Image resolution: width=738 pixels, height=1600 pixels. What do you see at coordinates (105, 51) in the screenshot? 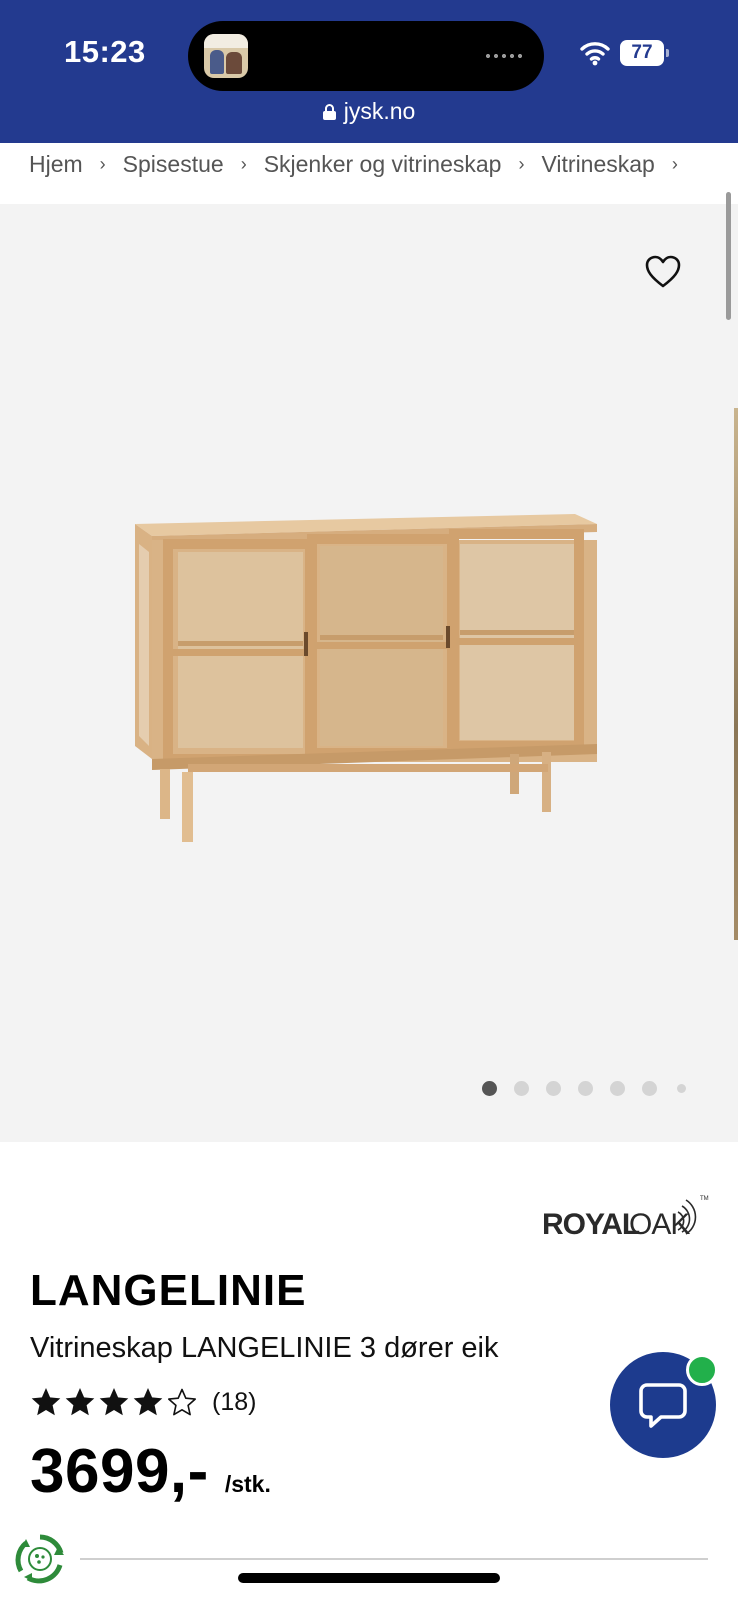
I see `status-time: 15:23` at bounding box center [105, 51].